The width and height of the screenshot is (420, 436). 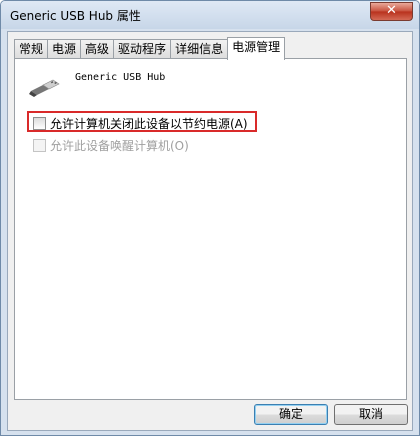 What do you see at coordinates (391, 11) in the screenshot?
I see `close-button: ✕` at bounding box center [391, 11].